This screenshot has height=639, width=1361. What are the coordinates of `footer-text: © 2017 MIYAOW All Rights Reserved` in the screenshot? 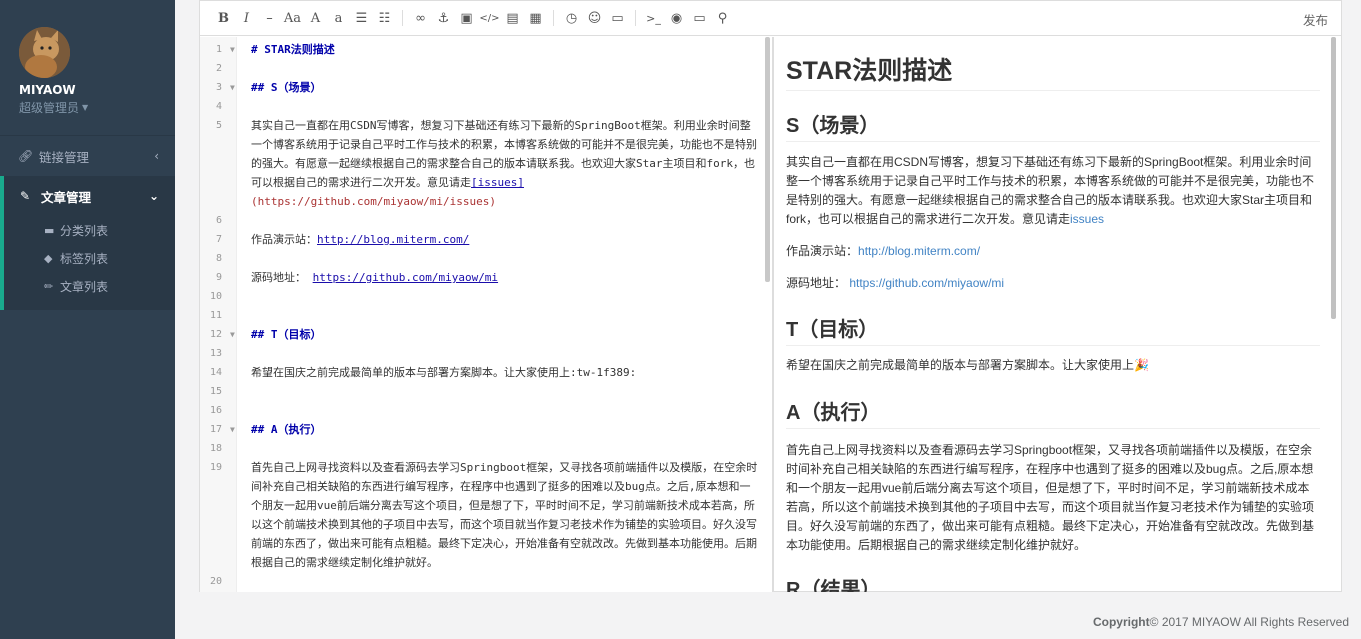 It's located at (1249, 622).